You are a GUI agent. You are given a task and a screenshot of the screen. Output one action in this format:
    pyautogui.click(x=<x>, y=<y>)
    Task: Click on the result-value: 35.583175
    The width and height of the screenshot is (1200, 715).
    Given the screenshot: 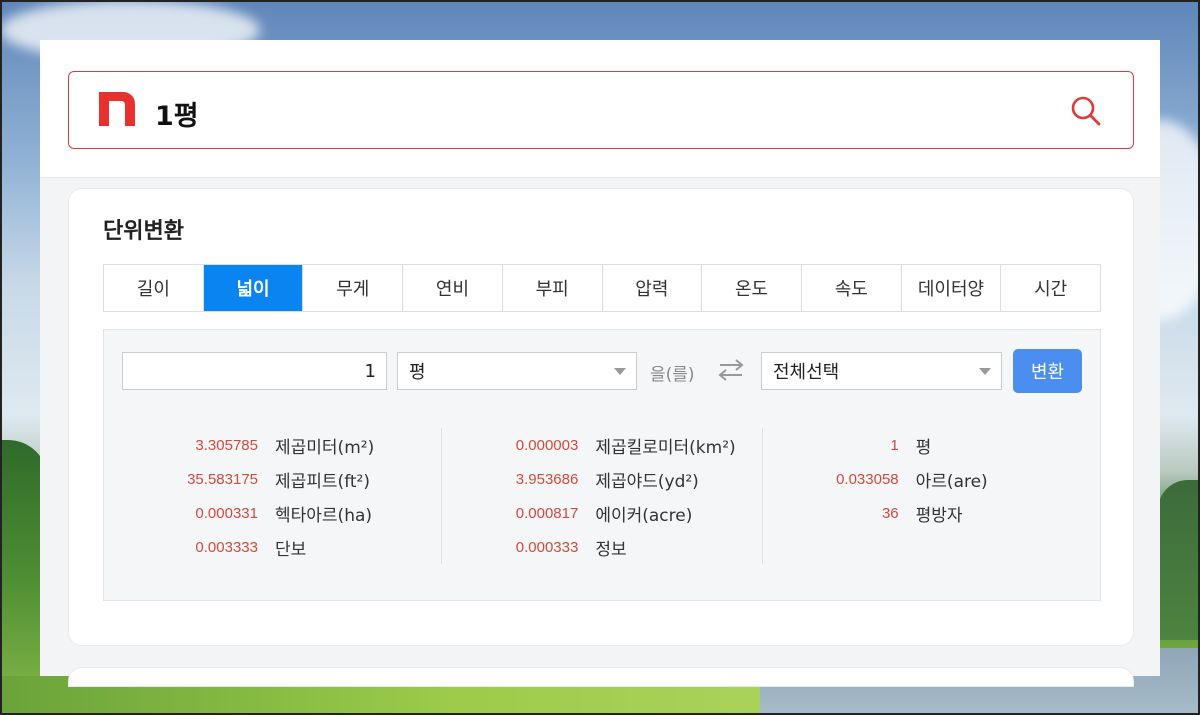 What is the action you would take?
    pyautogui.click(x=222, y=479)
    